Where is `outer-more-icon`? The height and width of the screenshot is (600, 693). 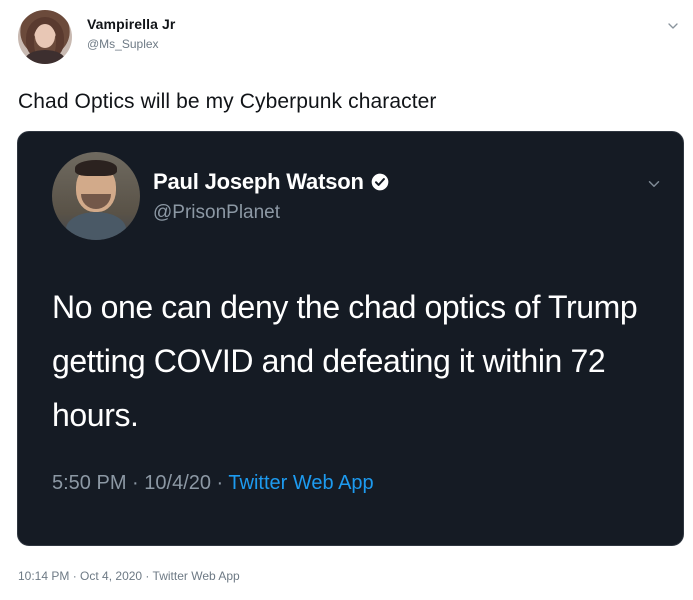 outer-more-icon is located at coordinates (673, 26).